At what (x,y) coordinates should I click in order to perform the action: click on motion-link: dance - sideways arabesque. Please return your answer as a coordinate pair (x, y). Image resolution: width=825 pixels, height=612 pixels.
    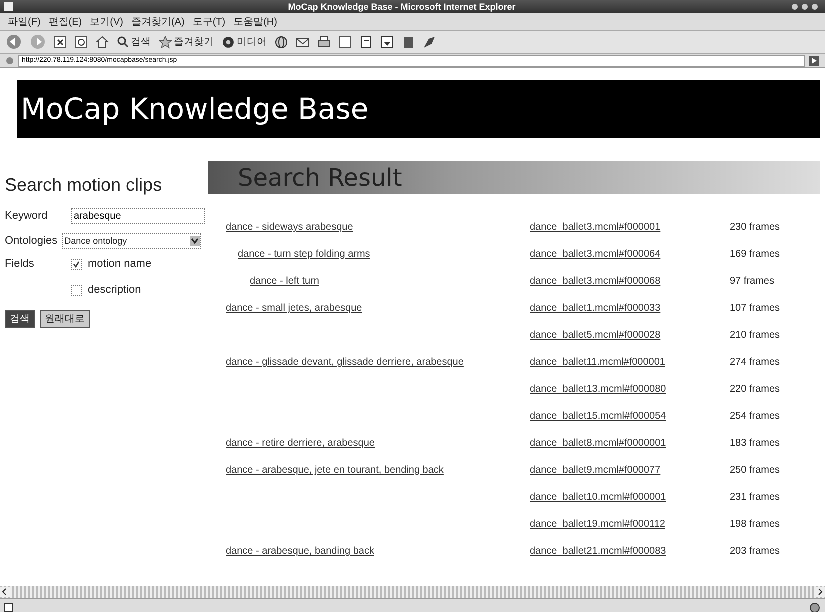
    Looking at the image, I should click on (290, 227).